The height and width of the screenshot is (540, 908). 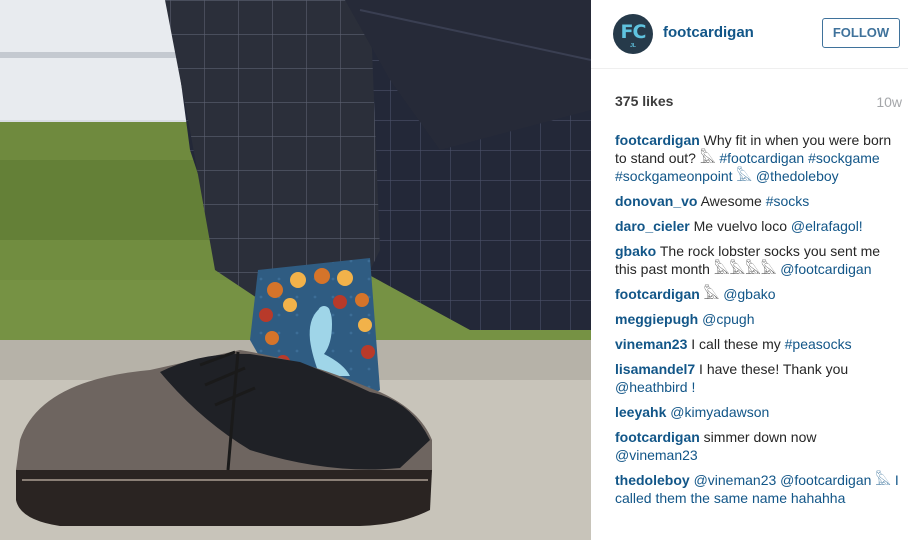 What do you see at coordinates (827, 226) in the screenshot?
I see `comment-tags: @elrafagol!` at bounding box center [827, 226].